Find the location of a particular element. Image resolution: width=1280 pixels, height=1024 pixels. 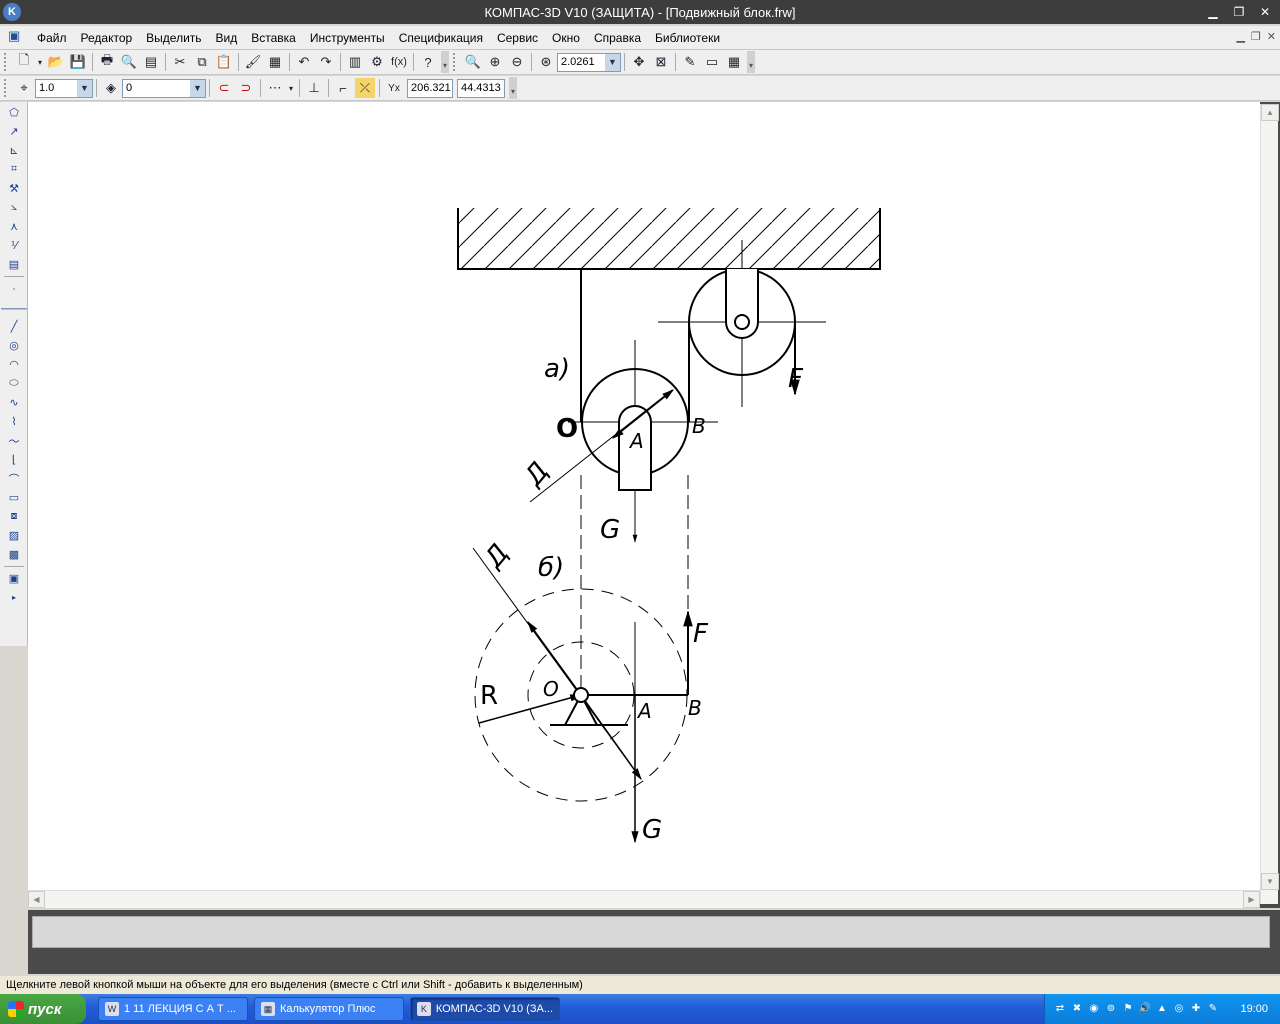

circle-icon: ◎ is located at coordinates (14, 345).